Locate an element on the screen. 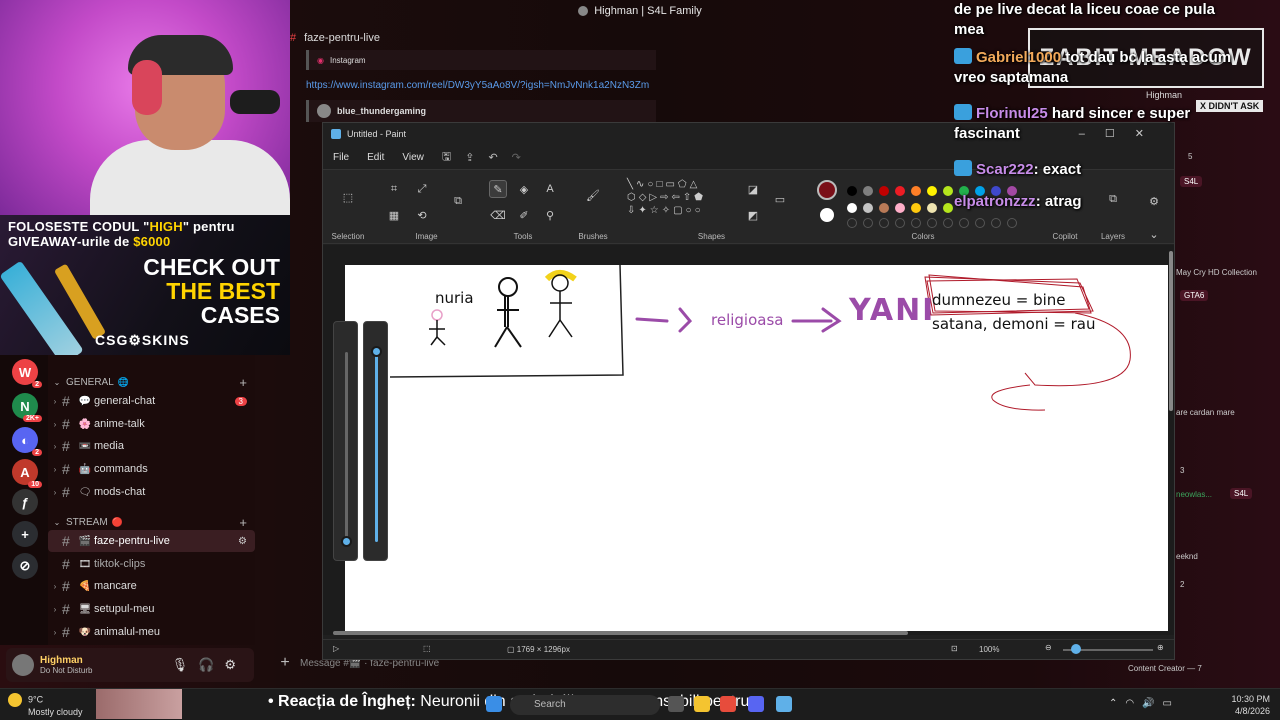  start-button-icon is located at coordinates (494, 704).